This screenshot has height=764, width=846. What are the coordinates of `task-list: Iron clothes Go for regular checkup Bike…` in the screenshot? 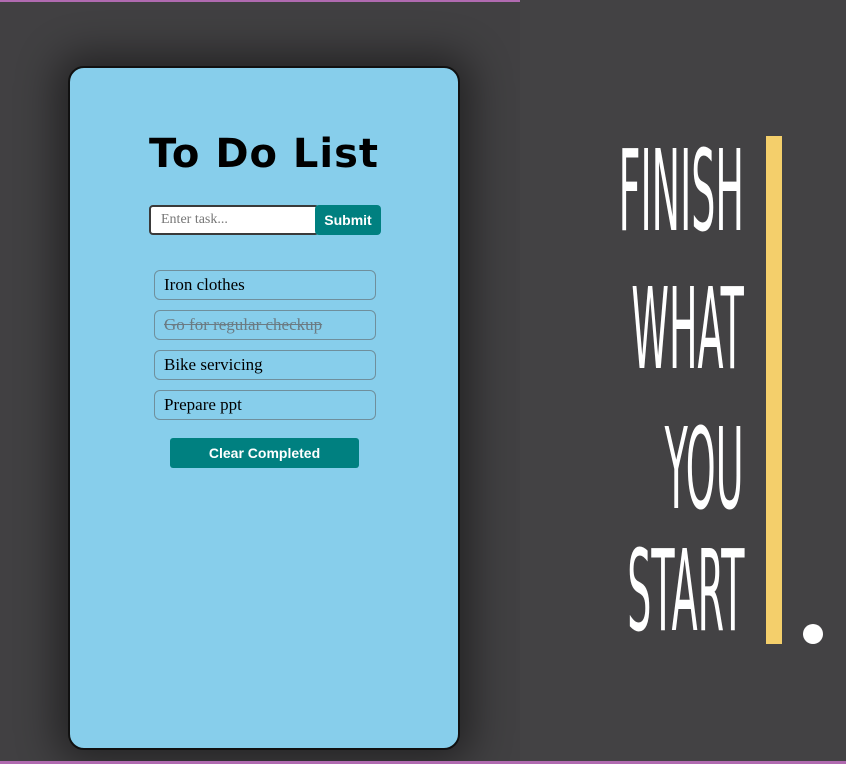 It's located at (265, 350).